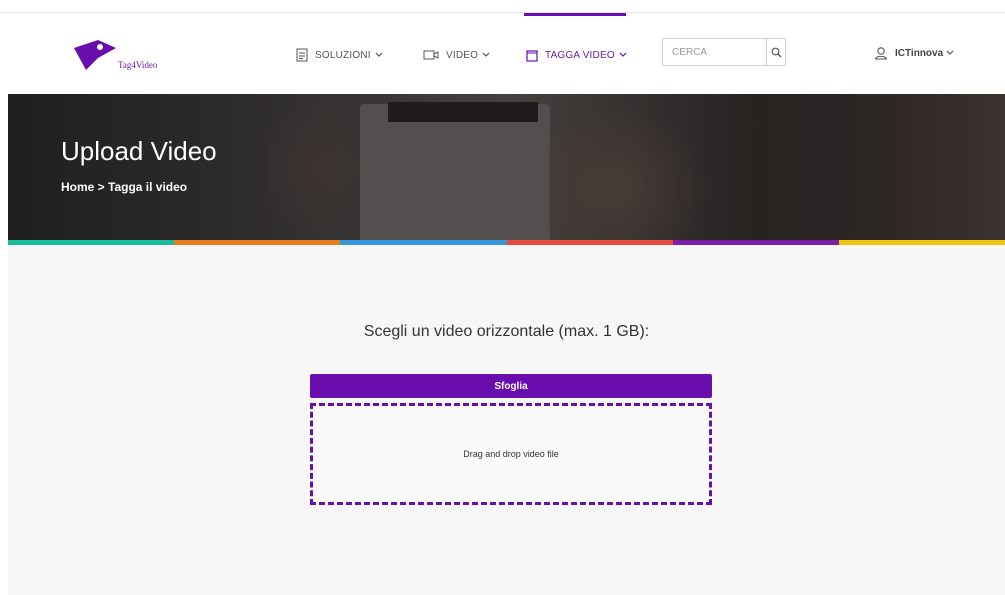 Image resolution: width=1005 pixels, height=595 pixels. I want to click on nav-soluzioni-label: SOLUZIONI, so click(343, 55).